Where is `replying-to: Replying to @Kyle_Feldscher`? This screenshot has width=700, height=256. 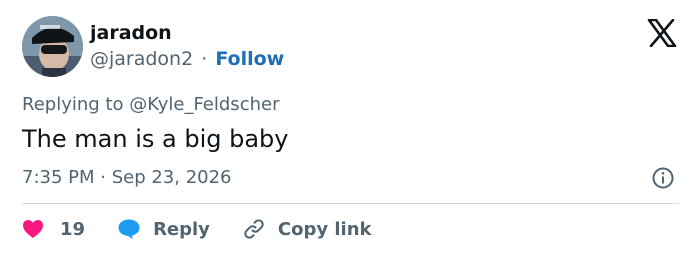
replying-to: Replying to @Kyle_Feldscher is located at coordinates (150, 105).